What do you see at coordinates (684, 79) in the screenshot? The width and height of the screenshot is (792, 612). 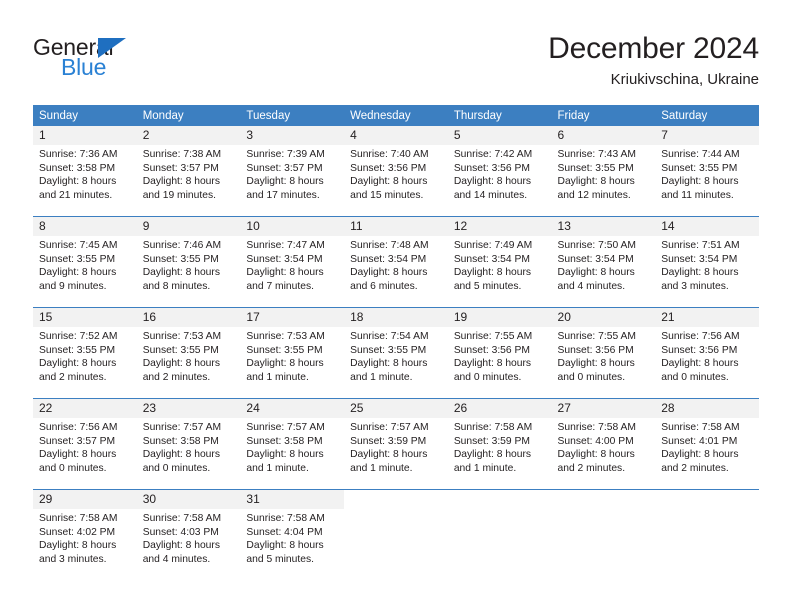 I see `page-subtitle: Kriukivschina, Ukraine` at bounding box center [684, 79].